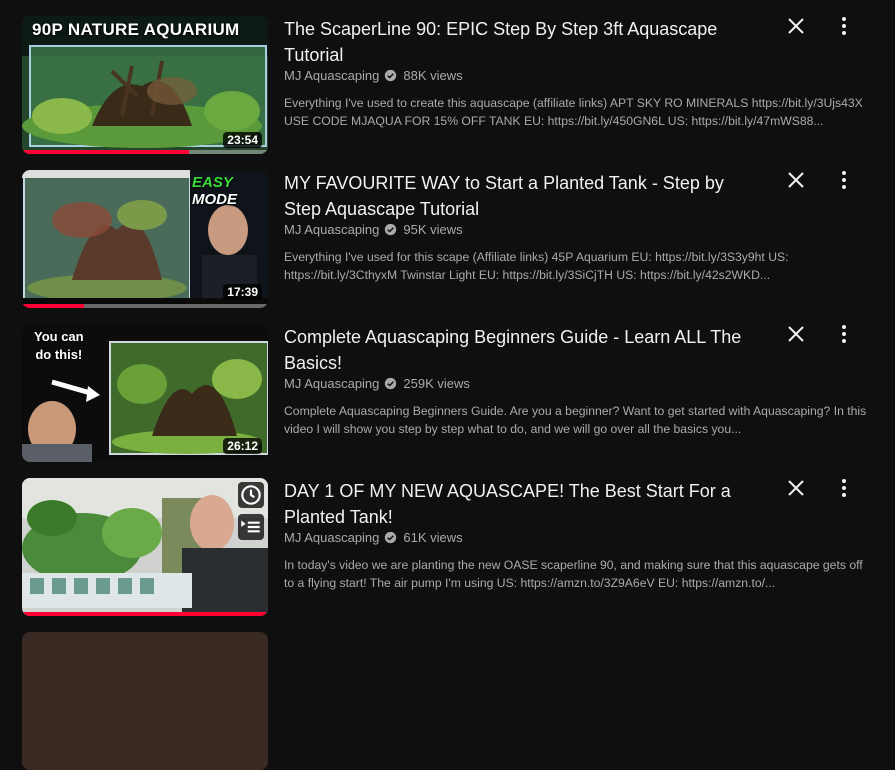  I want to click on thumbnail-overlay-text: EASY MODE, so click(230, 191).